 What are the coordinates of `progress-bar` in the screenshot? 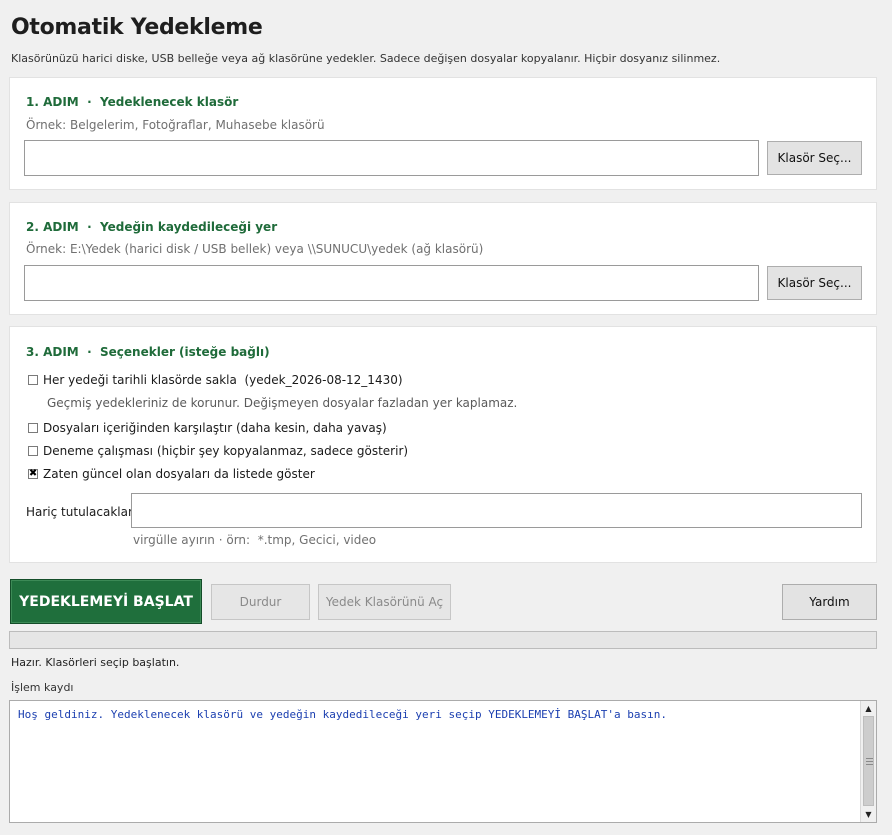 It's located at (443, 640).